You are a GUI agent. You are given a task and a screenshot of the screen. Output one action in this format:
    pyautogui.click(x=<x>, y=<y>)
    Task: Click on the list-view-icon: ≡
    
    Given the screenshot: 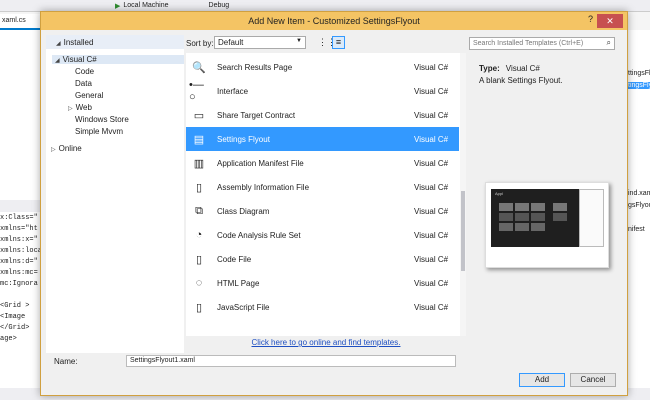 What is the action you would take?
    pyautogui.click(x=338, y=42)
    